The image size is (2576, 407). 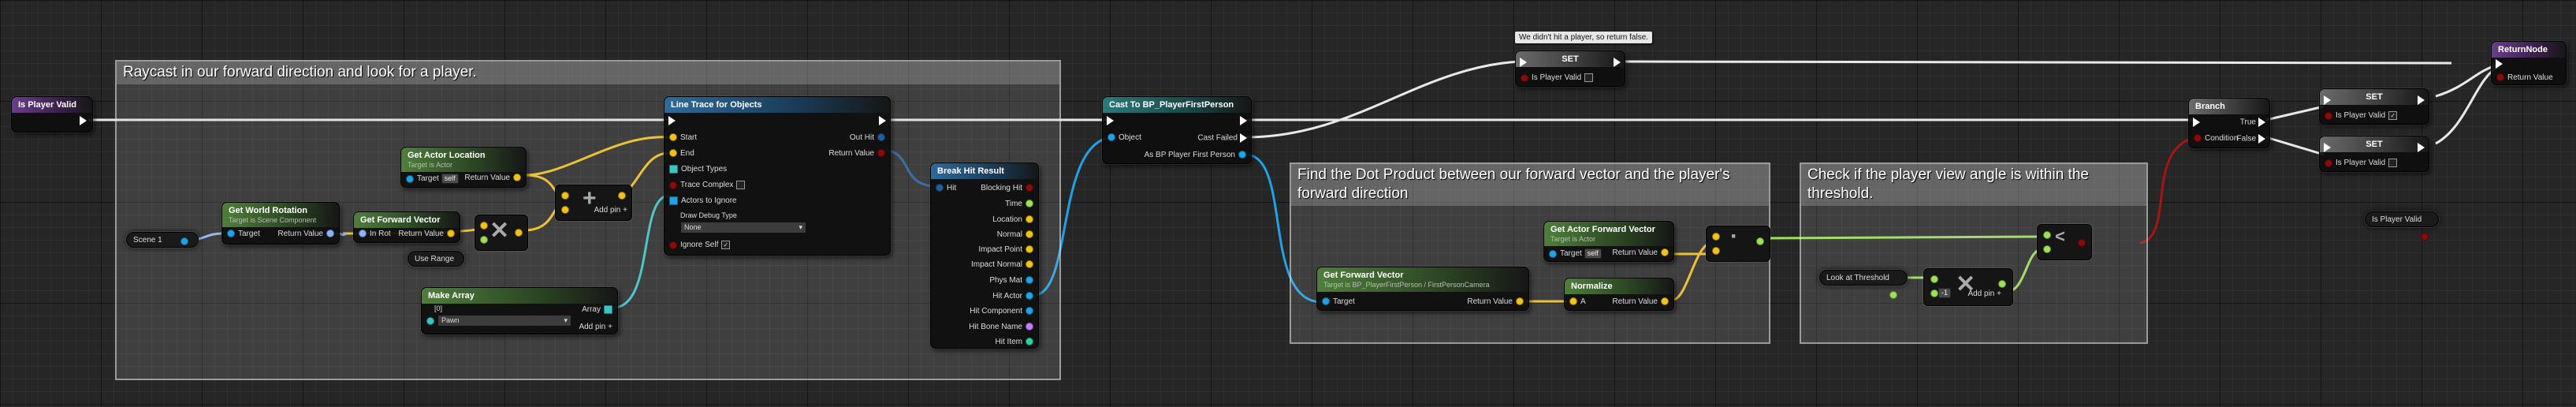 I want to click on class-dropdown: Pawn, so click(x=504, y=321).